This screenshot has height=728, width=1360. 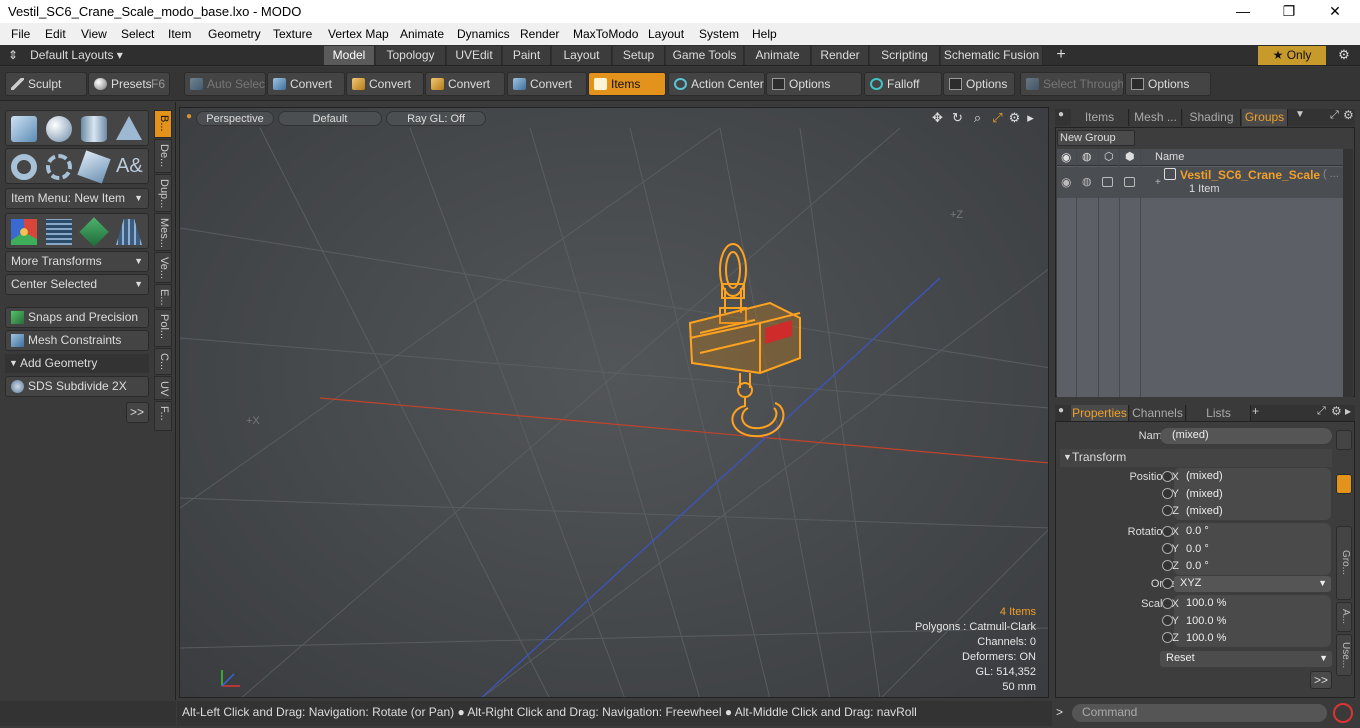 What do you see at coordinates (1246, 436) in the screenshot?
I see `name-field: (mixed)` at bounding box center [1246, 436].